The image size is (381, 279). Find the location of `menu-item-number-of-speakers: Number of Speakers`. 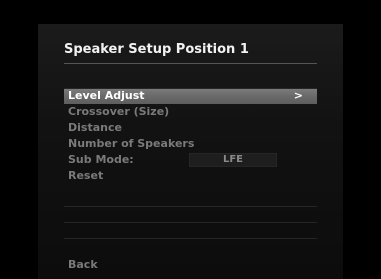

menu-item-number-of-speakers: Number of Speakers is located at coordinates (190, 144).